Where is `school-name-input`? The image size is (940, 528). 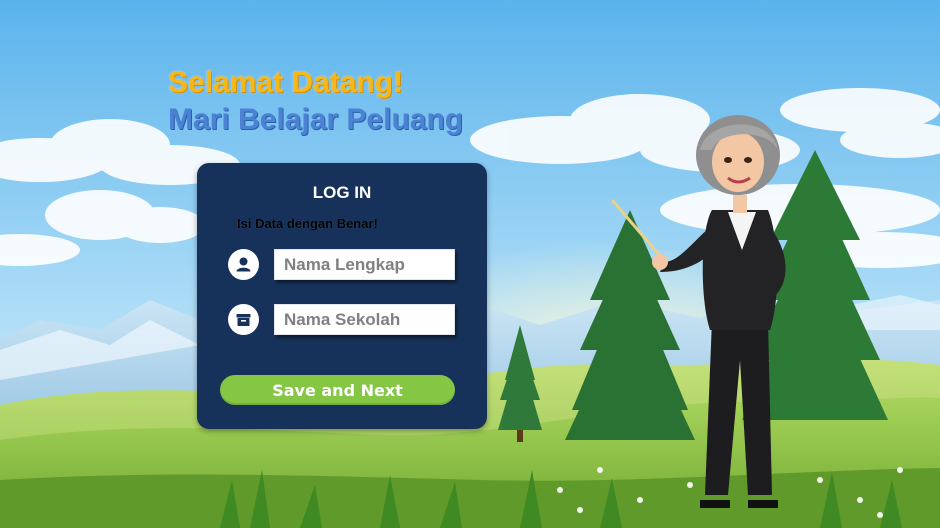 school-name-input is located at coordinates (364, 319).